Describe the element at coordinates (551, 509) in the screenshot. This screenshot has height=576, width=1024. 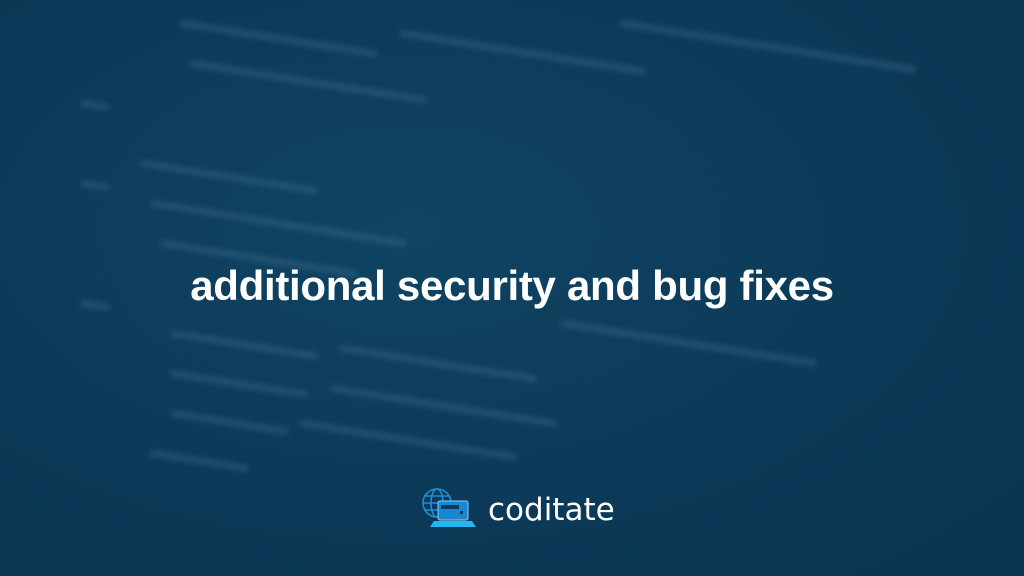
I see `logo-text: coditate` at that location.